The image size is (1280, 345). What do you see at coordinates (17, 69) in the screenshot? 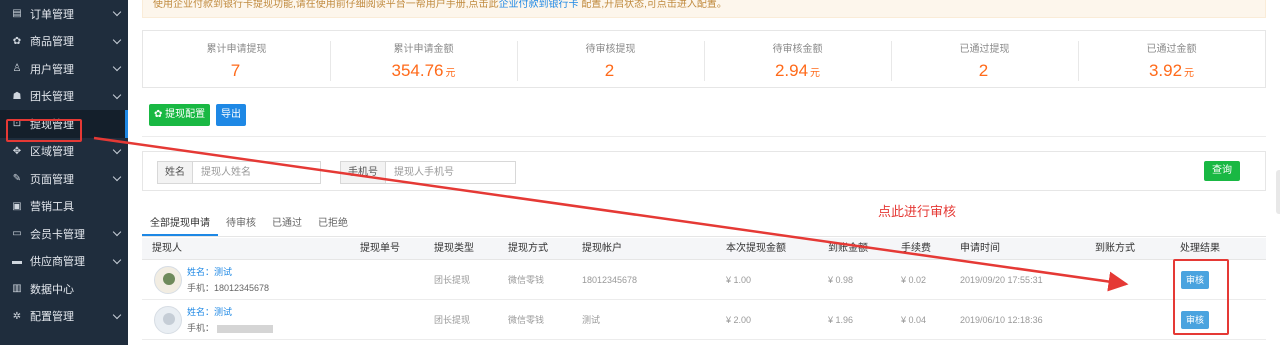
I see `user-icon: ♙` at bounding box center [17, 69].